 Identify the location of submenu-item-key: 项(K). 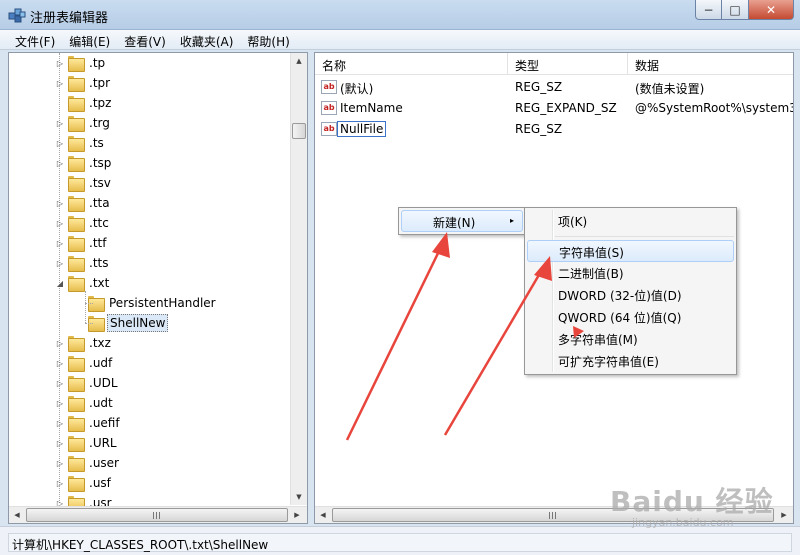
(630, 221).